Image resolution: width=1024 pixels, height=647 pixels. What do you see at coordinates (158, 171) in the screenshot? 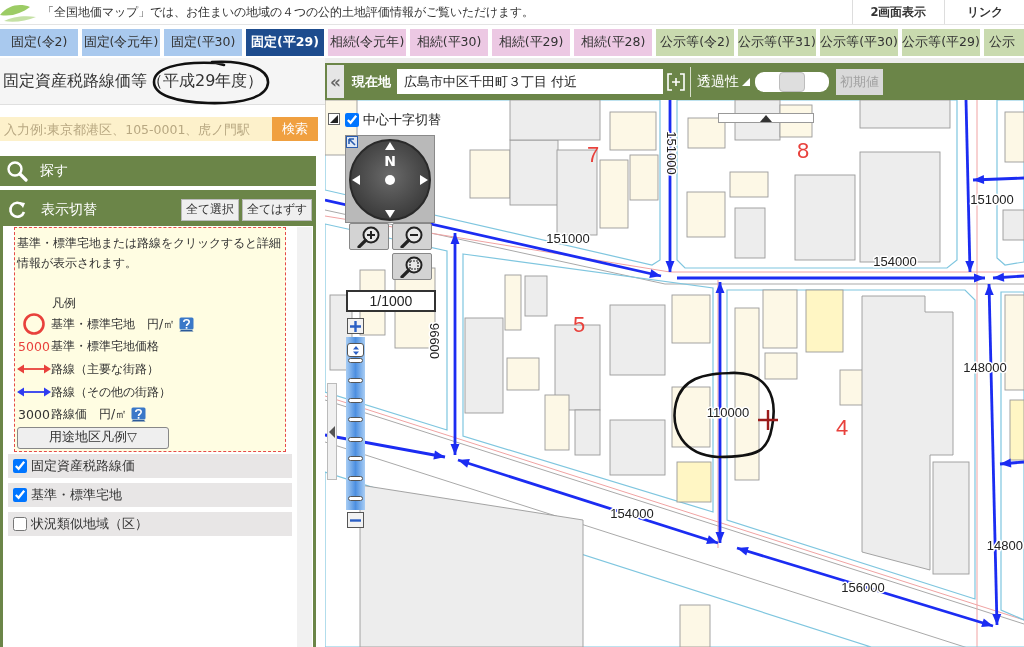
I see `find-section-button: 探す` at bounding box center [158, 171].